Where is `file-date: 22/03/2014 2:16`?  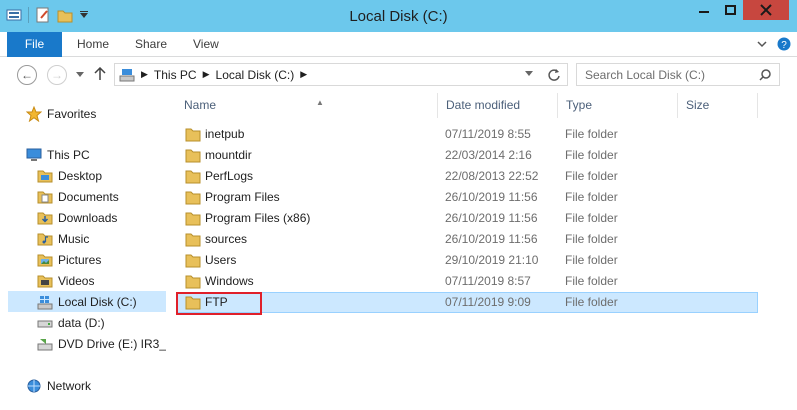 file-date: 22/03/2014 2:16 is located at coordinates (488, 155).